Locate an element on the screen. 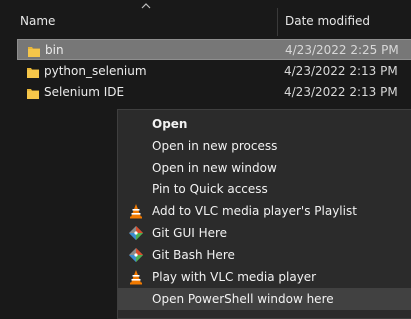  file-row-python-selenium: python_selenium 4/23/2022 2:13 PM is located at coordinates (214, 71).